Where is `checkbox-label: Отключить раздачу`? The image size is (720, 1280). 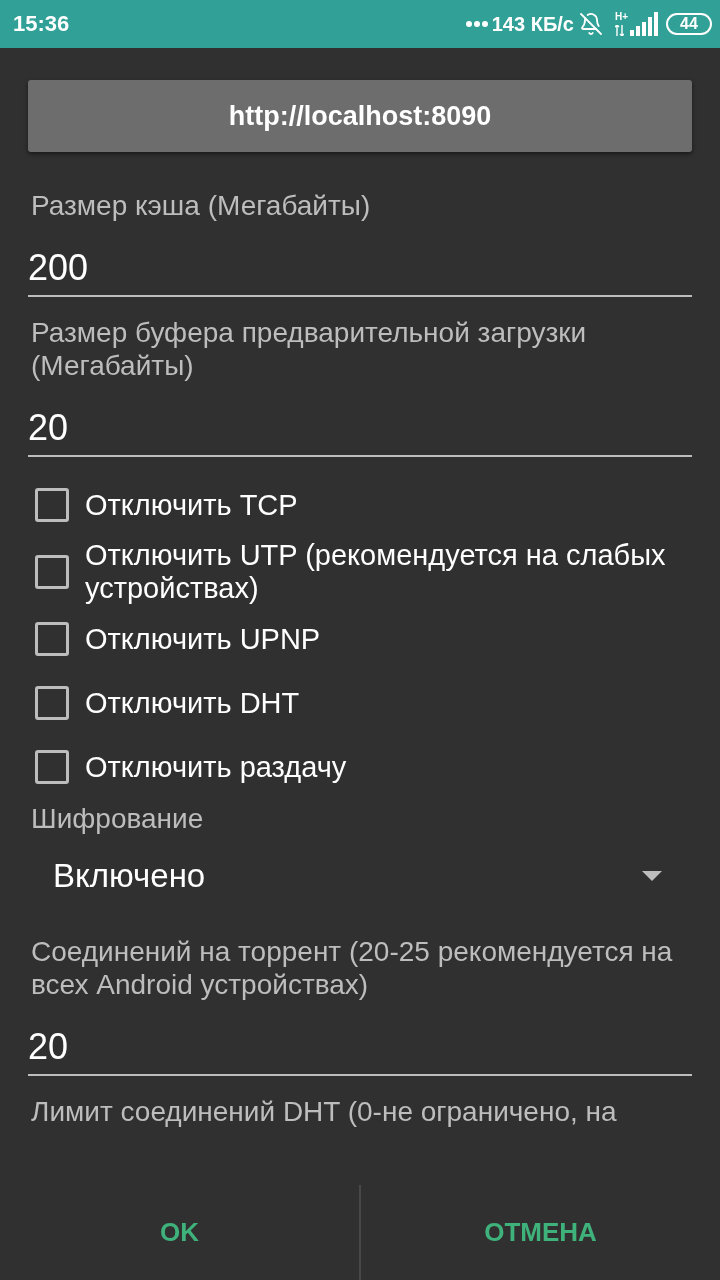 checkbox-label: Отключить раздачу is located at coordinates (216, 767).